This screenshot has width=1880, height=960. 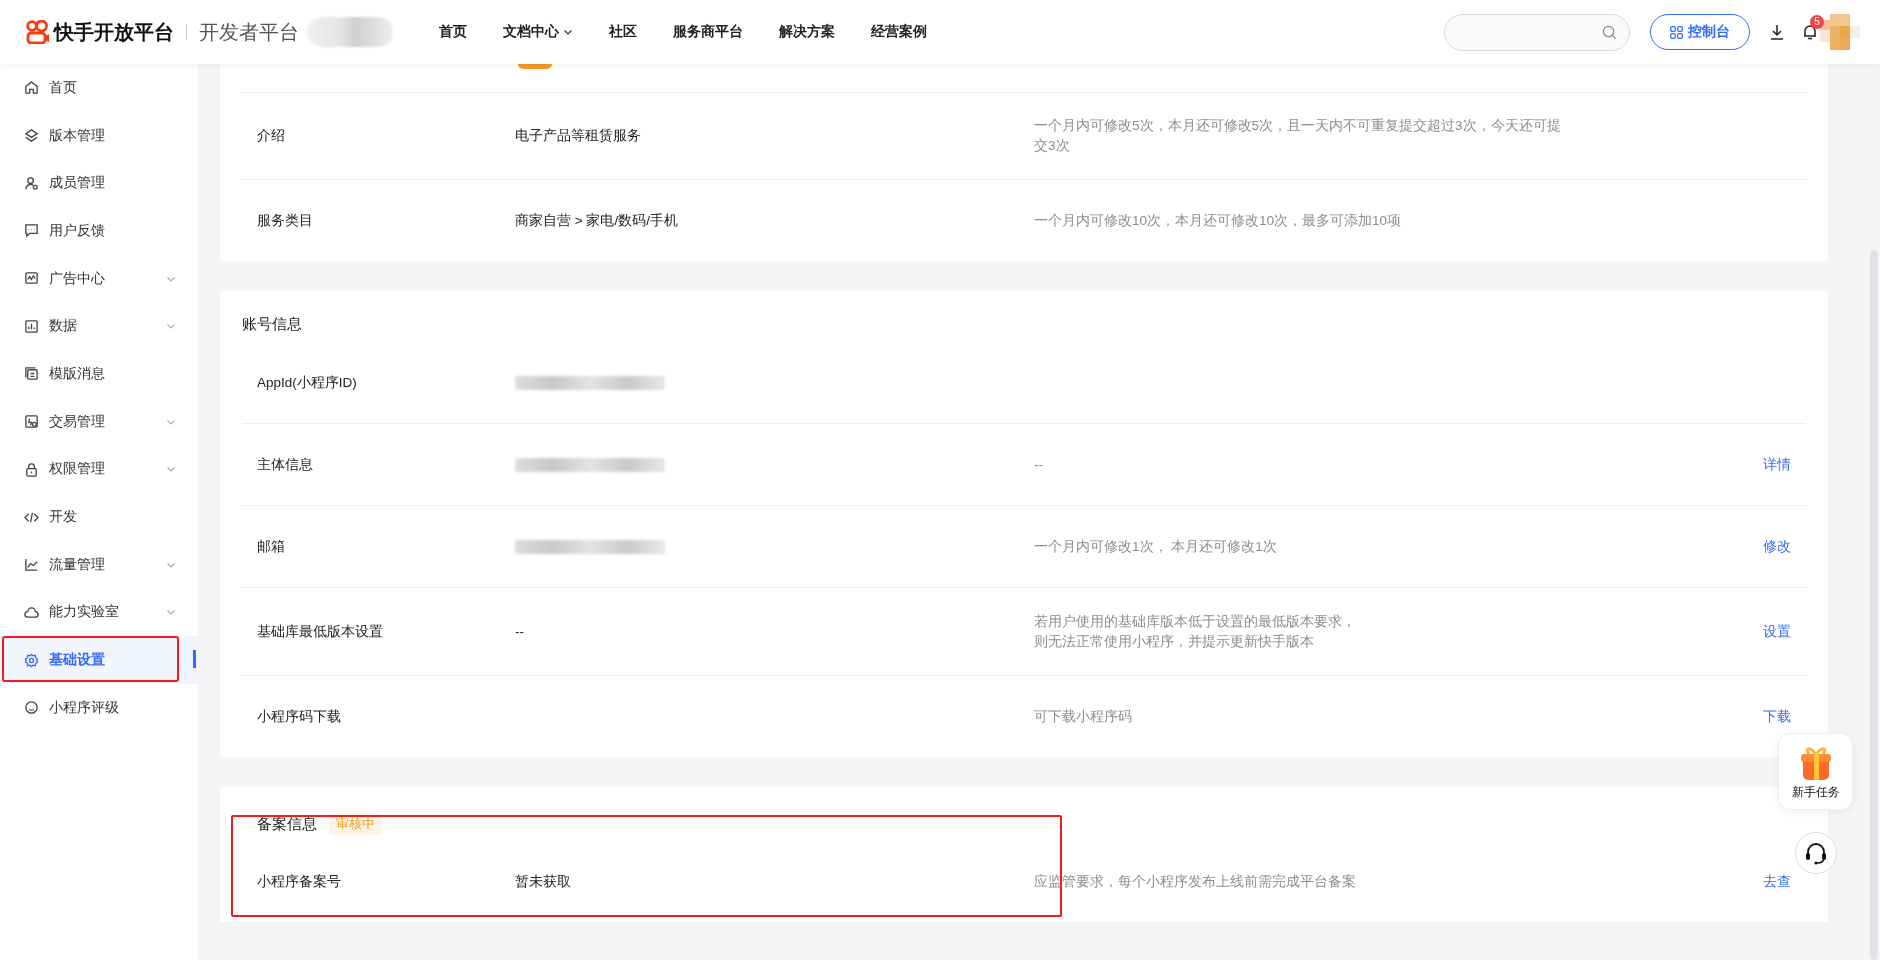 I want to click on face-icon, so click(x=31, y=708).